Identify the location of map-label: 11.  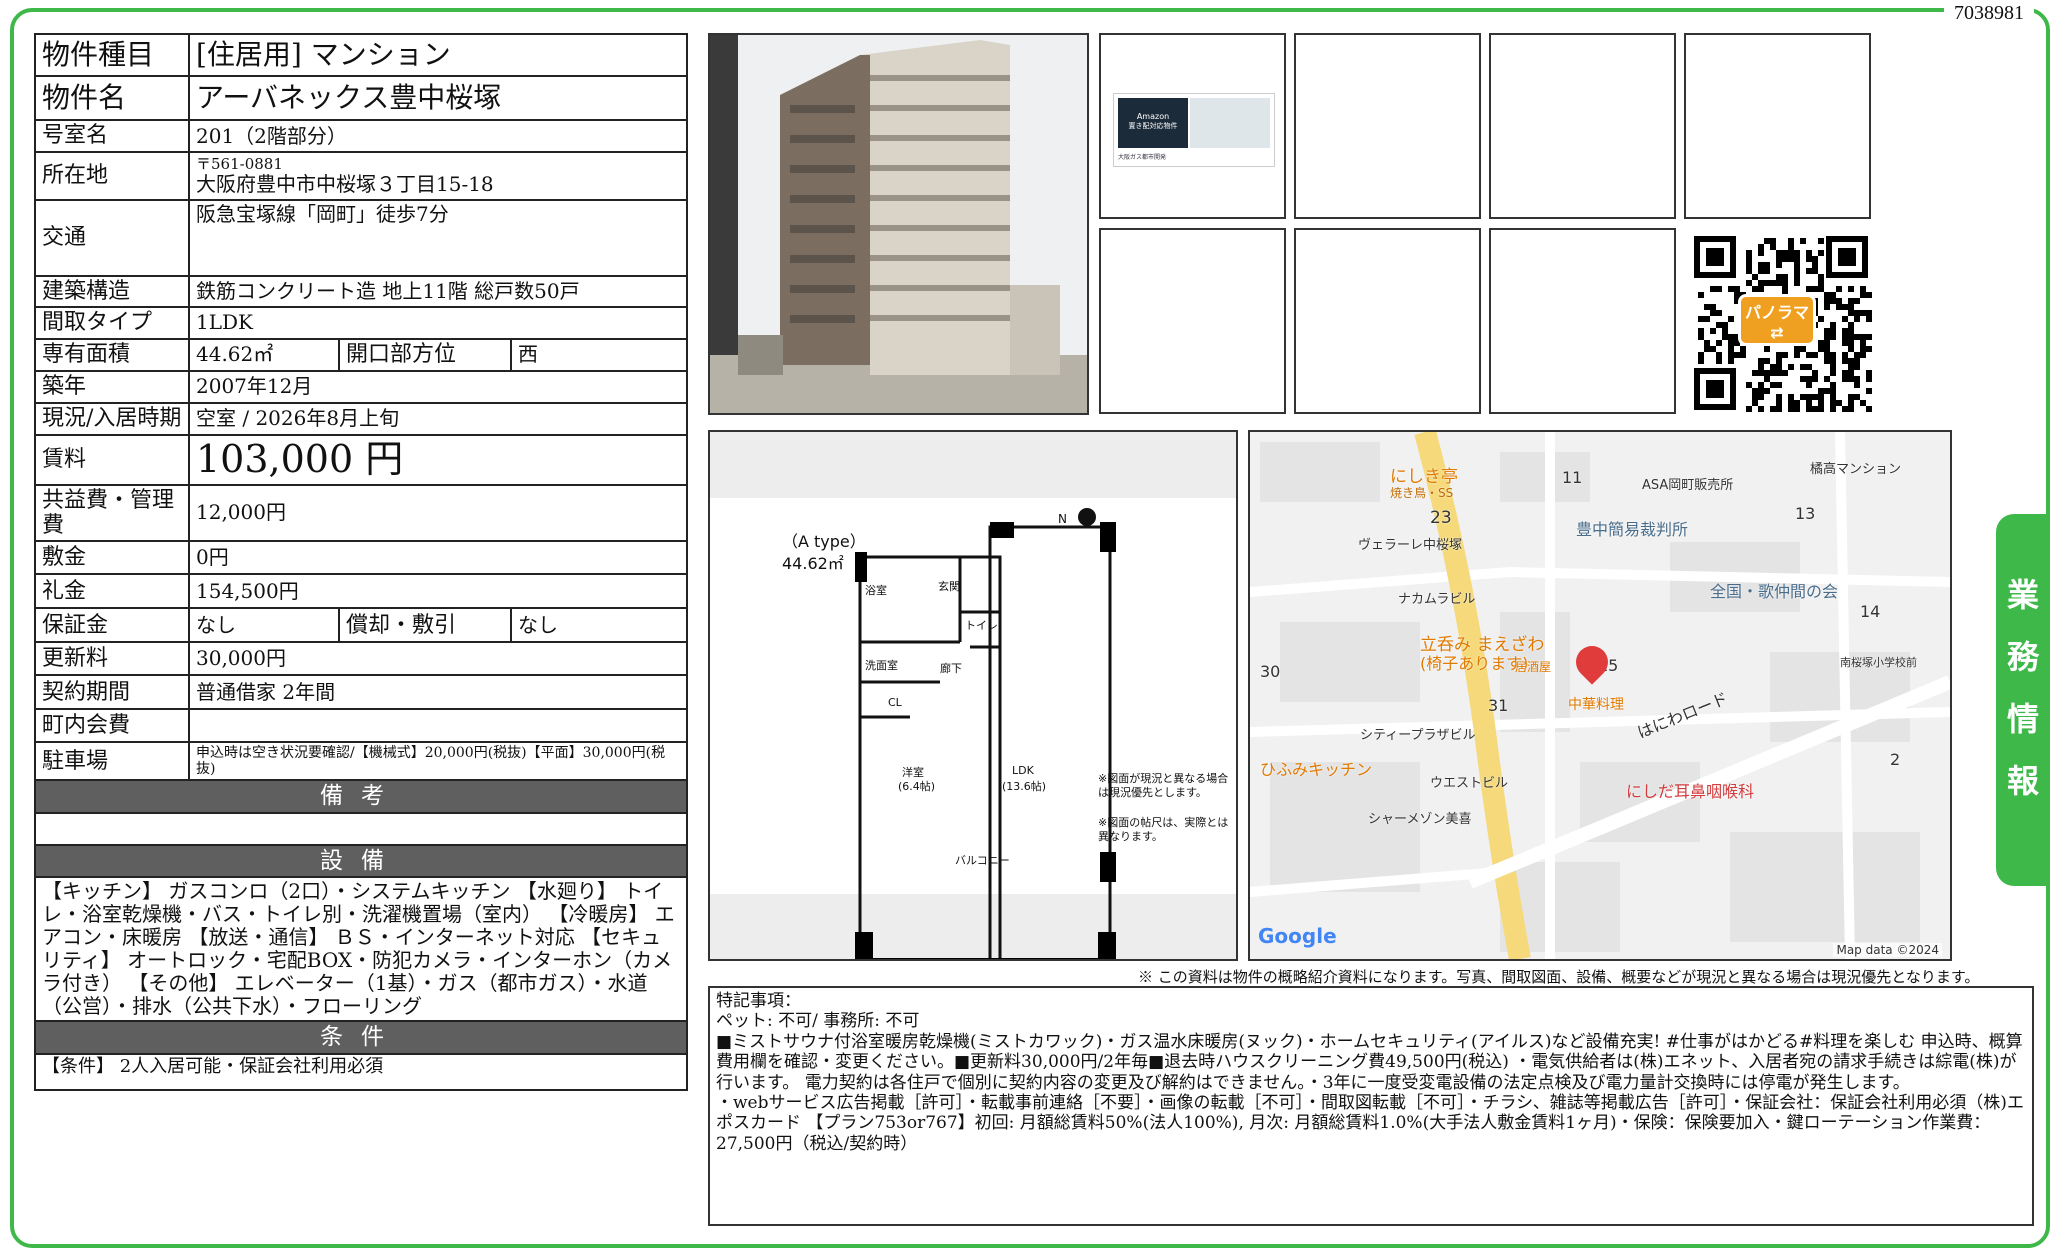
(1572, 477).